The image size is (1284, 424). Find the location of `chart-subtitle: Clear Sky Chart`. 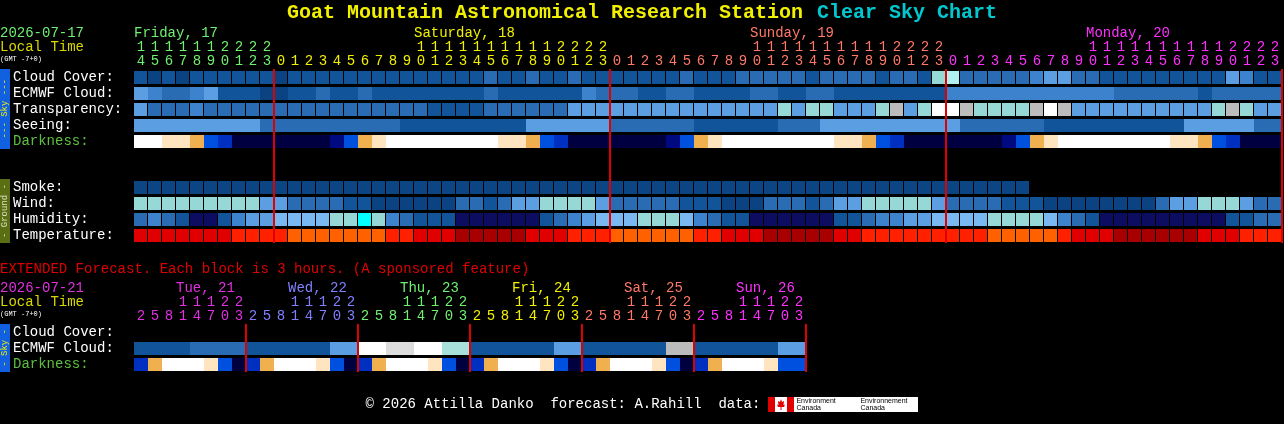

chart-subtitle: Clear Sky Chart is located at coordinates (907, 13).